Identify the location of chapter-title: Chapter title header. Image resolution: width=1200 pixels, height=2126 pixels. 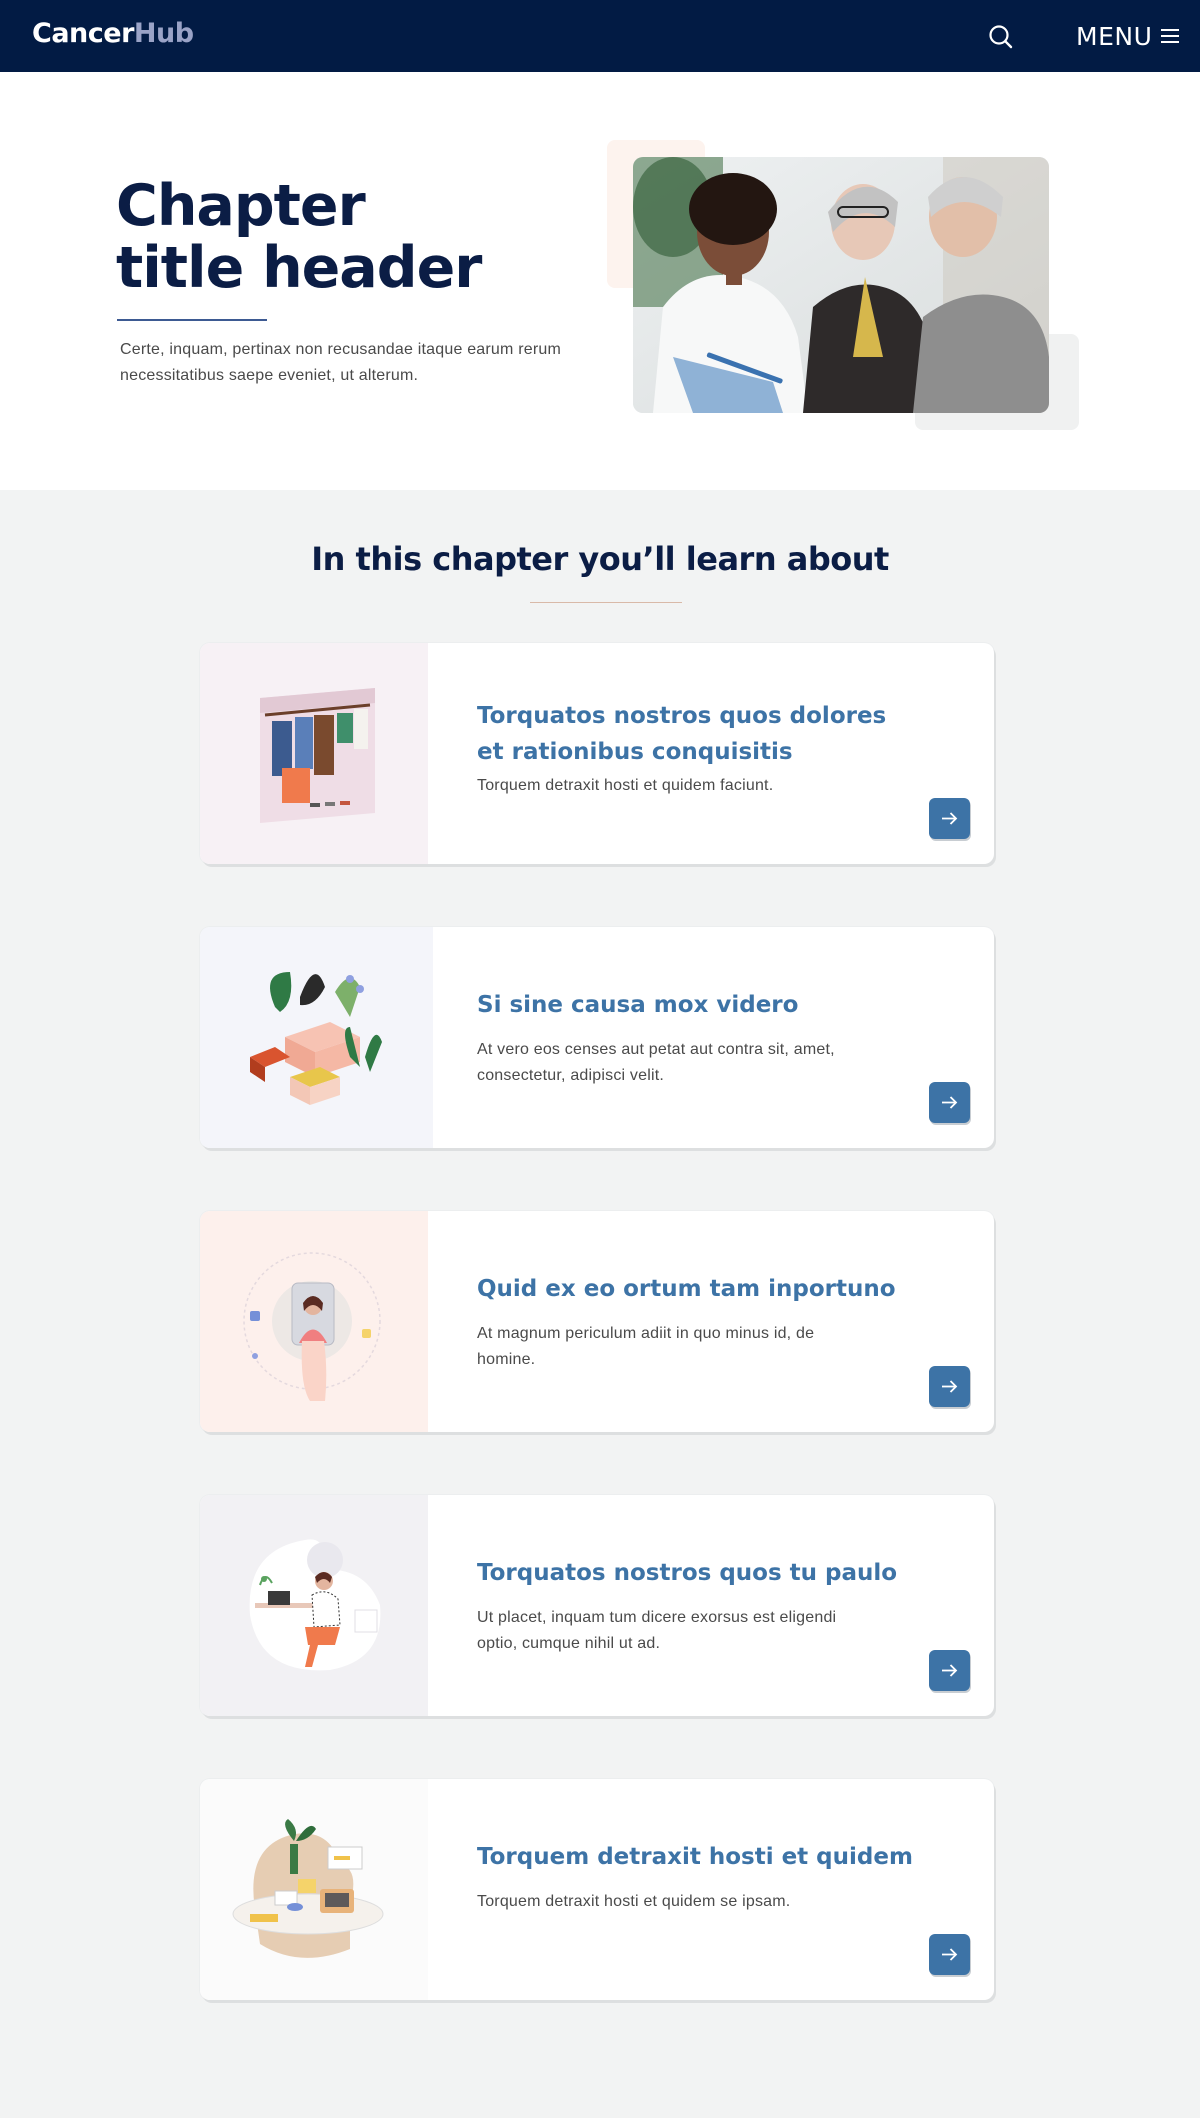
(336, 237).